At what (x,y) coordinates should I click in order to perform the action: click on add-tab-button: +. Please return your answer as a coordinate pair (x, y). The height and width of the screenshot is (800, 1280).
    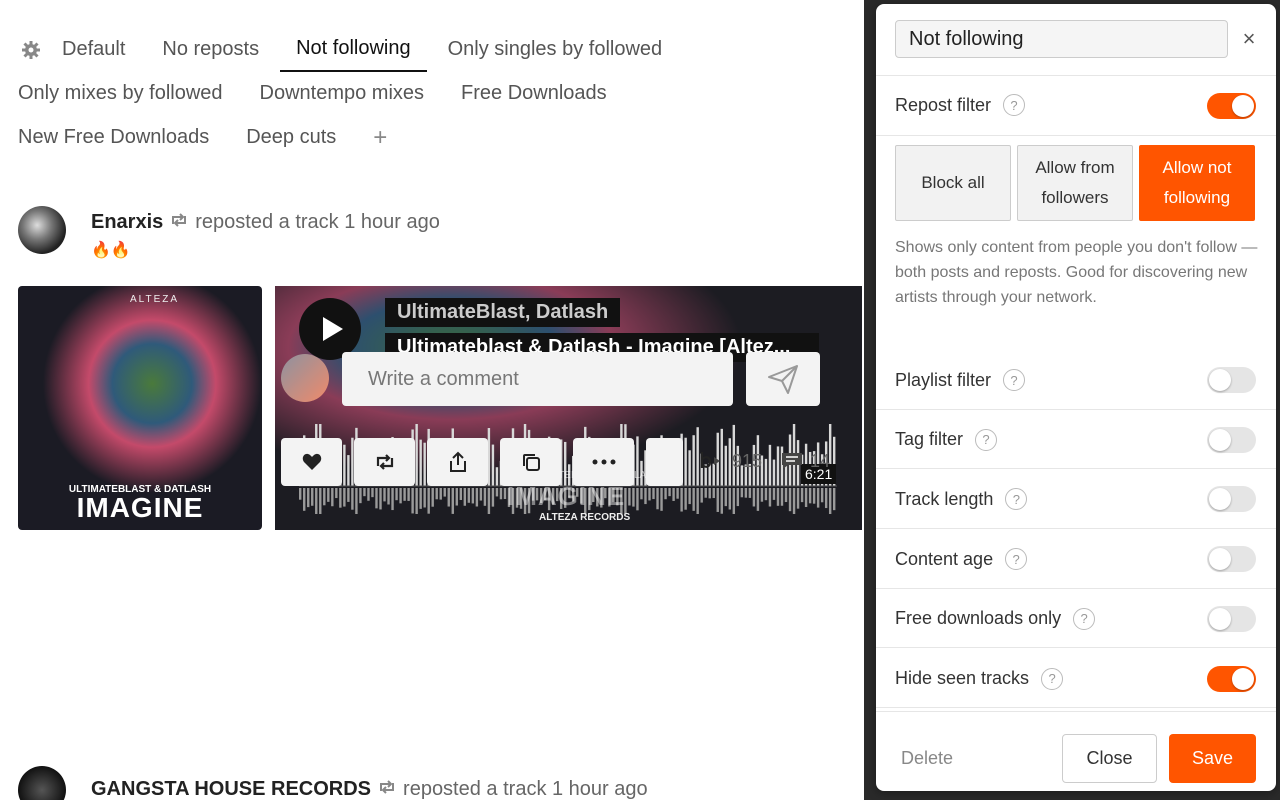
    Looking at the image, I should click on (380, 138).